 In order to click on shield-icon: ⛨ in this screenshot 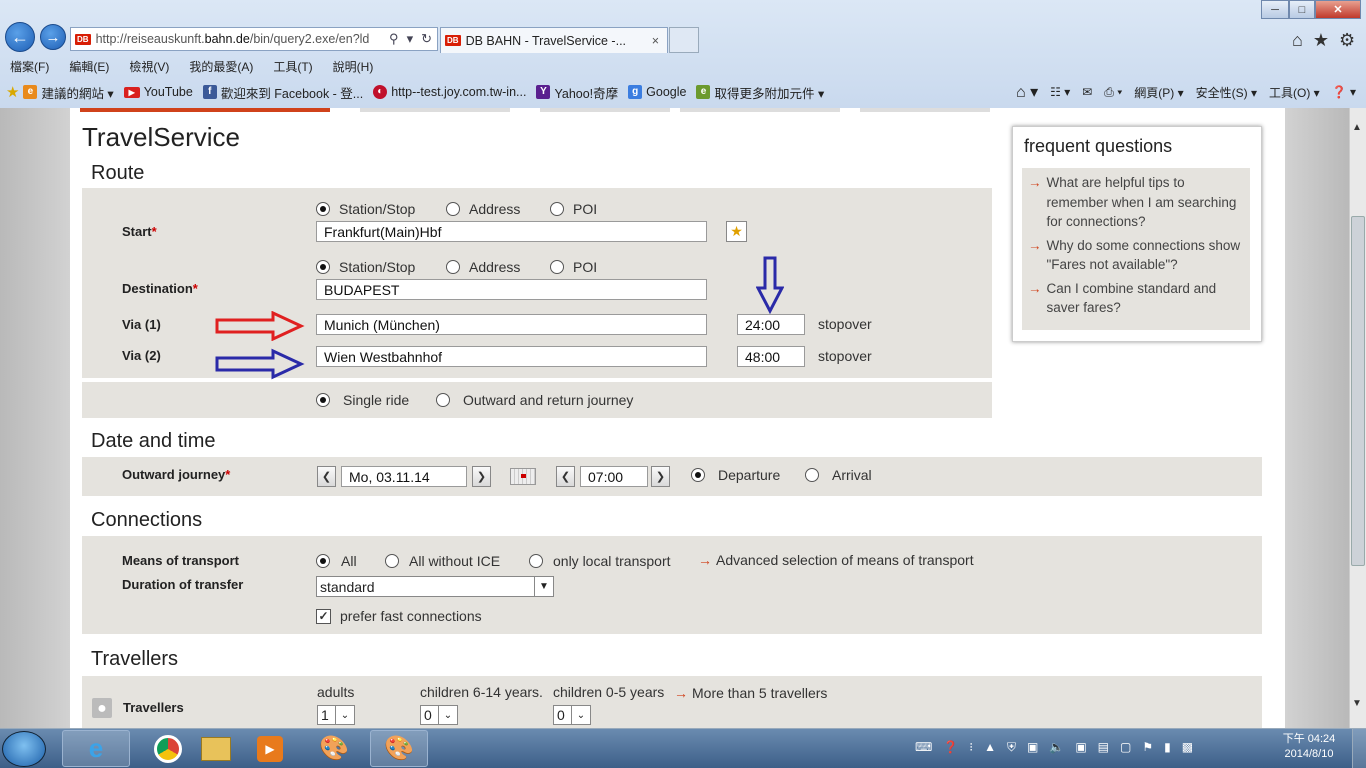, I will do `click(1011, 747)`.